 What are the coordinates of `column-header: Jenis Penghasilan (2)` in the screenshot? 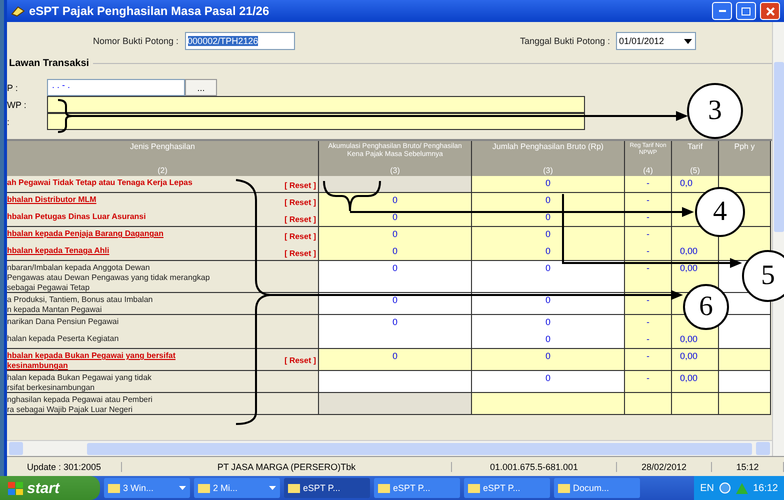 It's located at (163, 158).